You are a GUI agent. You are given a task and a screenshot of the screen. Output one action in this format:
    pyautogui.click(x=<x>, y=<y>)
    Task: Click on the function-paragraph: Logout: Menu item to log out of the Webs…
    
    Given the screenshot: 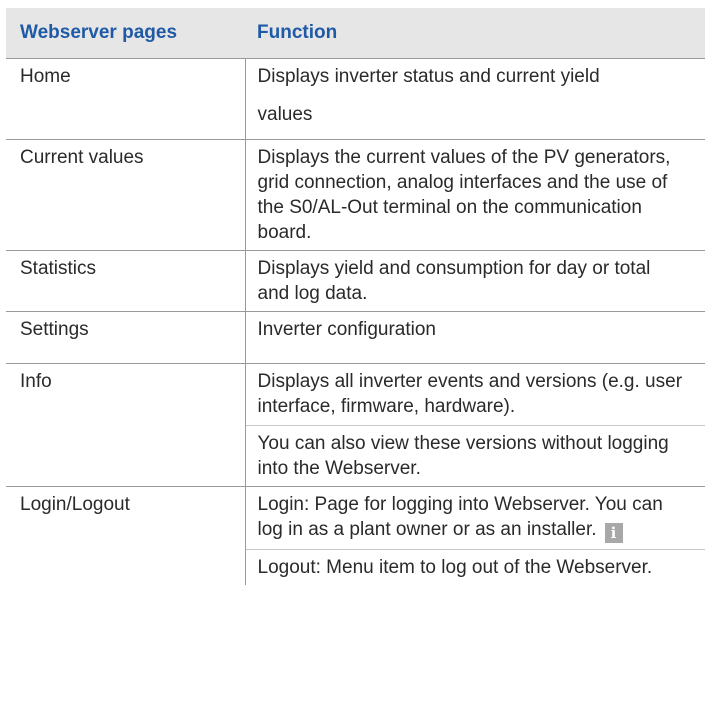 What is the action you would take?
    pyautogui.click(x=475, y=564)
    